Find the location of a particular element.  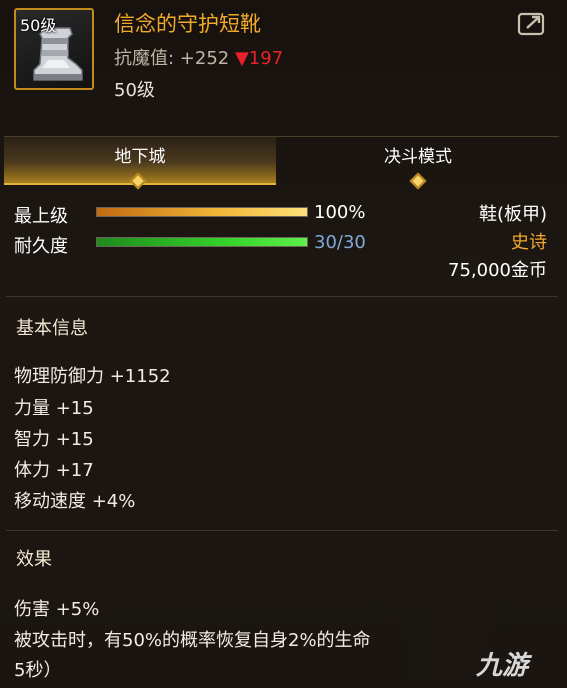

basic-info-title: 基本信息 is located at coordinates (52, 328).